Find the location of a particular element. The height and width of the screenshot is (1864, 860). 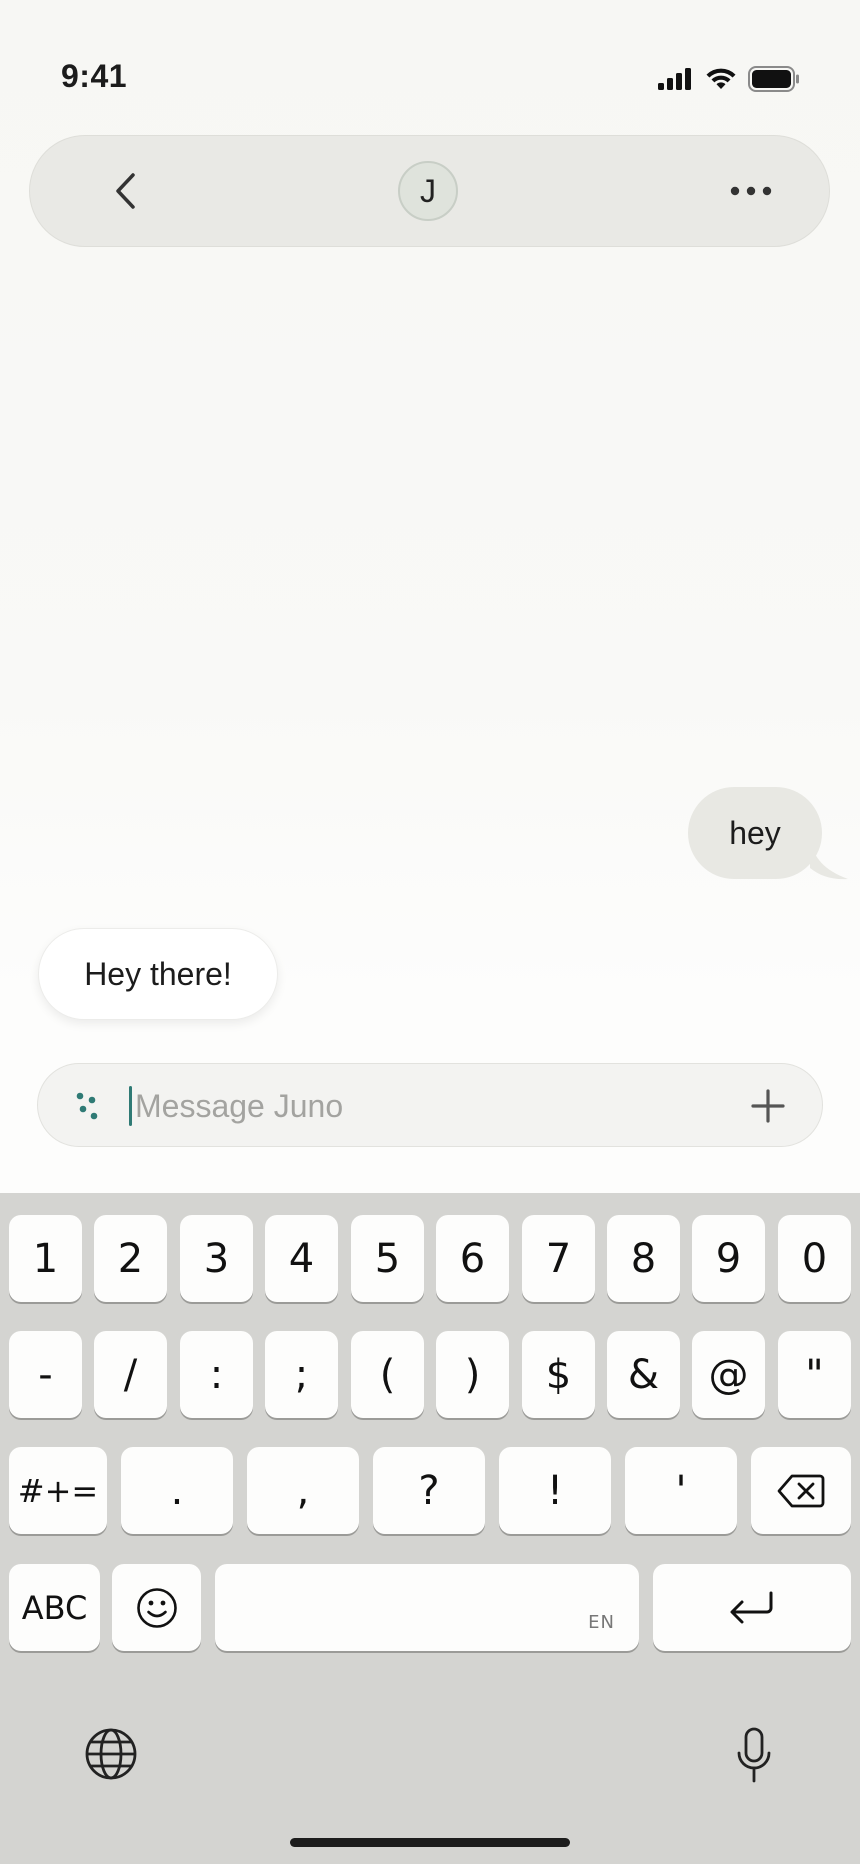

status-time: 9:41 is located at coordinates (94, 76).